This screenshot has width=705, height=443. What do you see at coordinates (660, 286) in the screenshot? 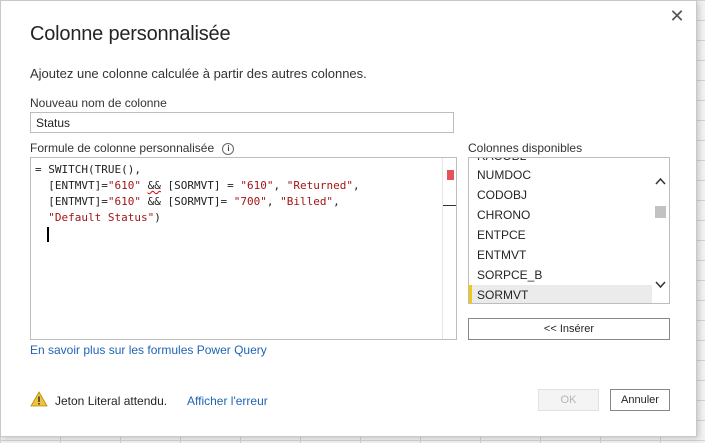
I see `scroll-down-icon` at bounding box center [660, 286].